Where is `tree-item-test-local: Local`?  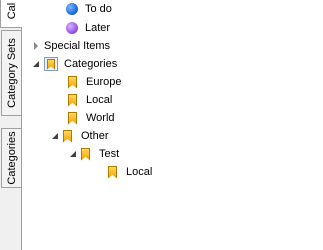 tree-item-test-local: Local is located at coordinates (130, 172).